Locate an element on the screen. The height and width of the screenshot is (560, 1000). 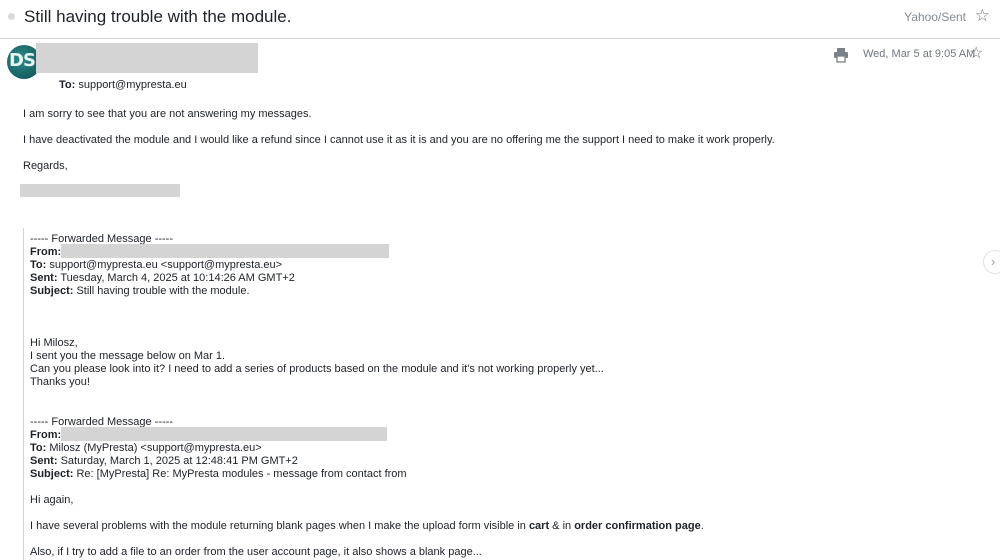
next-message-icon: › is located at coordinates (991, 262).